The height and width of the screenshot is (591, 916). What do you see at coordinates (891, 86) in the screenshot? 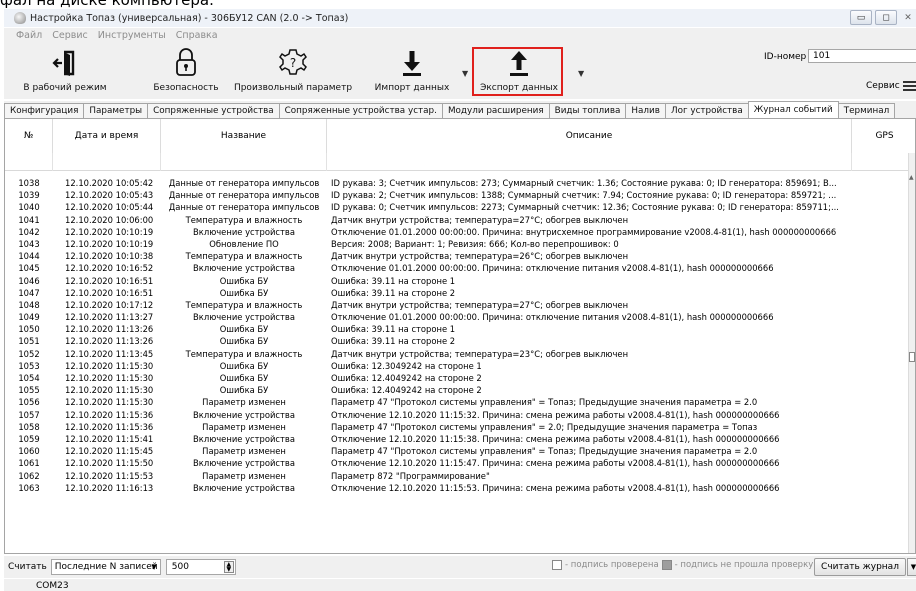
I see `service-menu-button: Сервис` at bounding box center [891, 86].